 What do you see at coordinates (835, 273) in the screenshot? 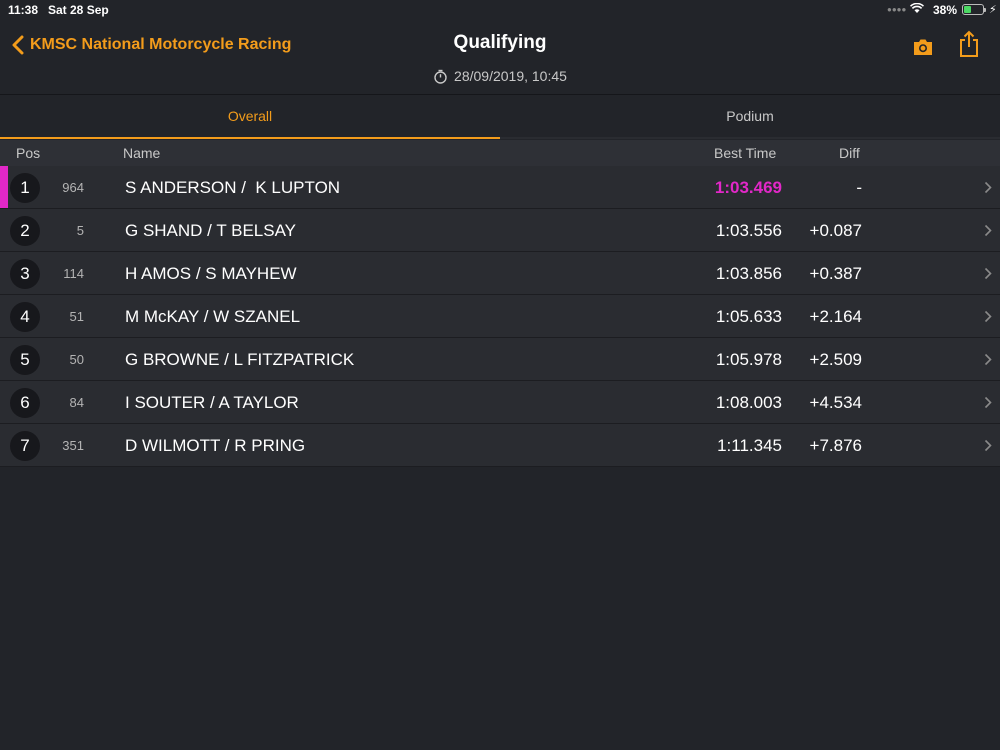
I see `time-diff: +0.387` at bounding box center [835, 273].